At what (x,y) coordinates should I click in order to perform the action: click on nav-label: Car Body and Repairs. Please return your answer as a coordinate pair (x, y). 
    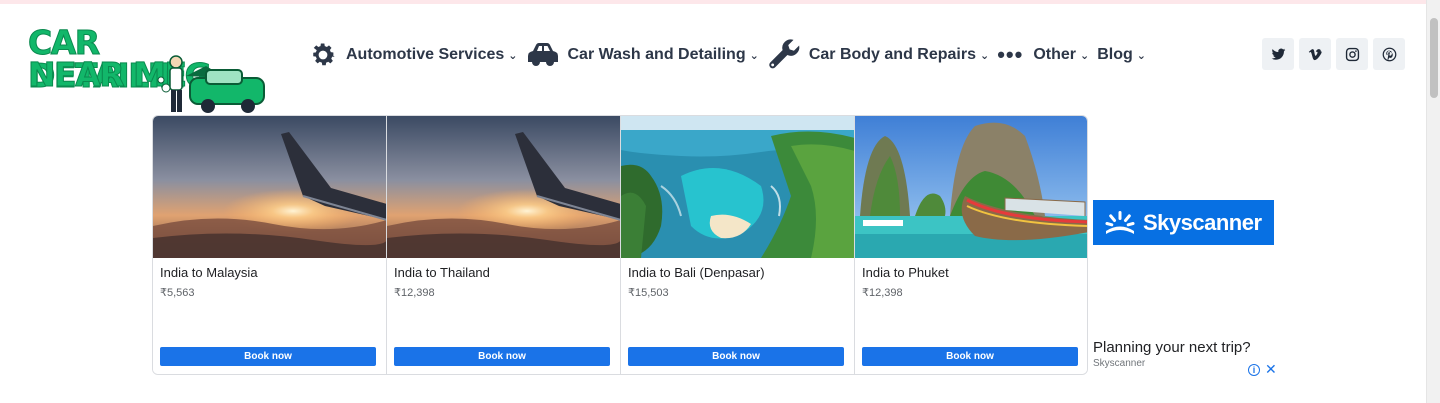
    Looking at the image, I should click on (892, 54).